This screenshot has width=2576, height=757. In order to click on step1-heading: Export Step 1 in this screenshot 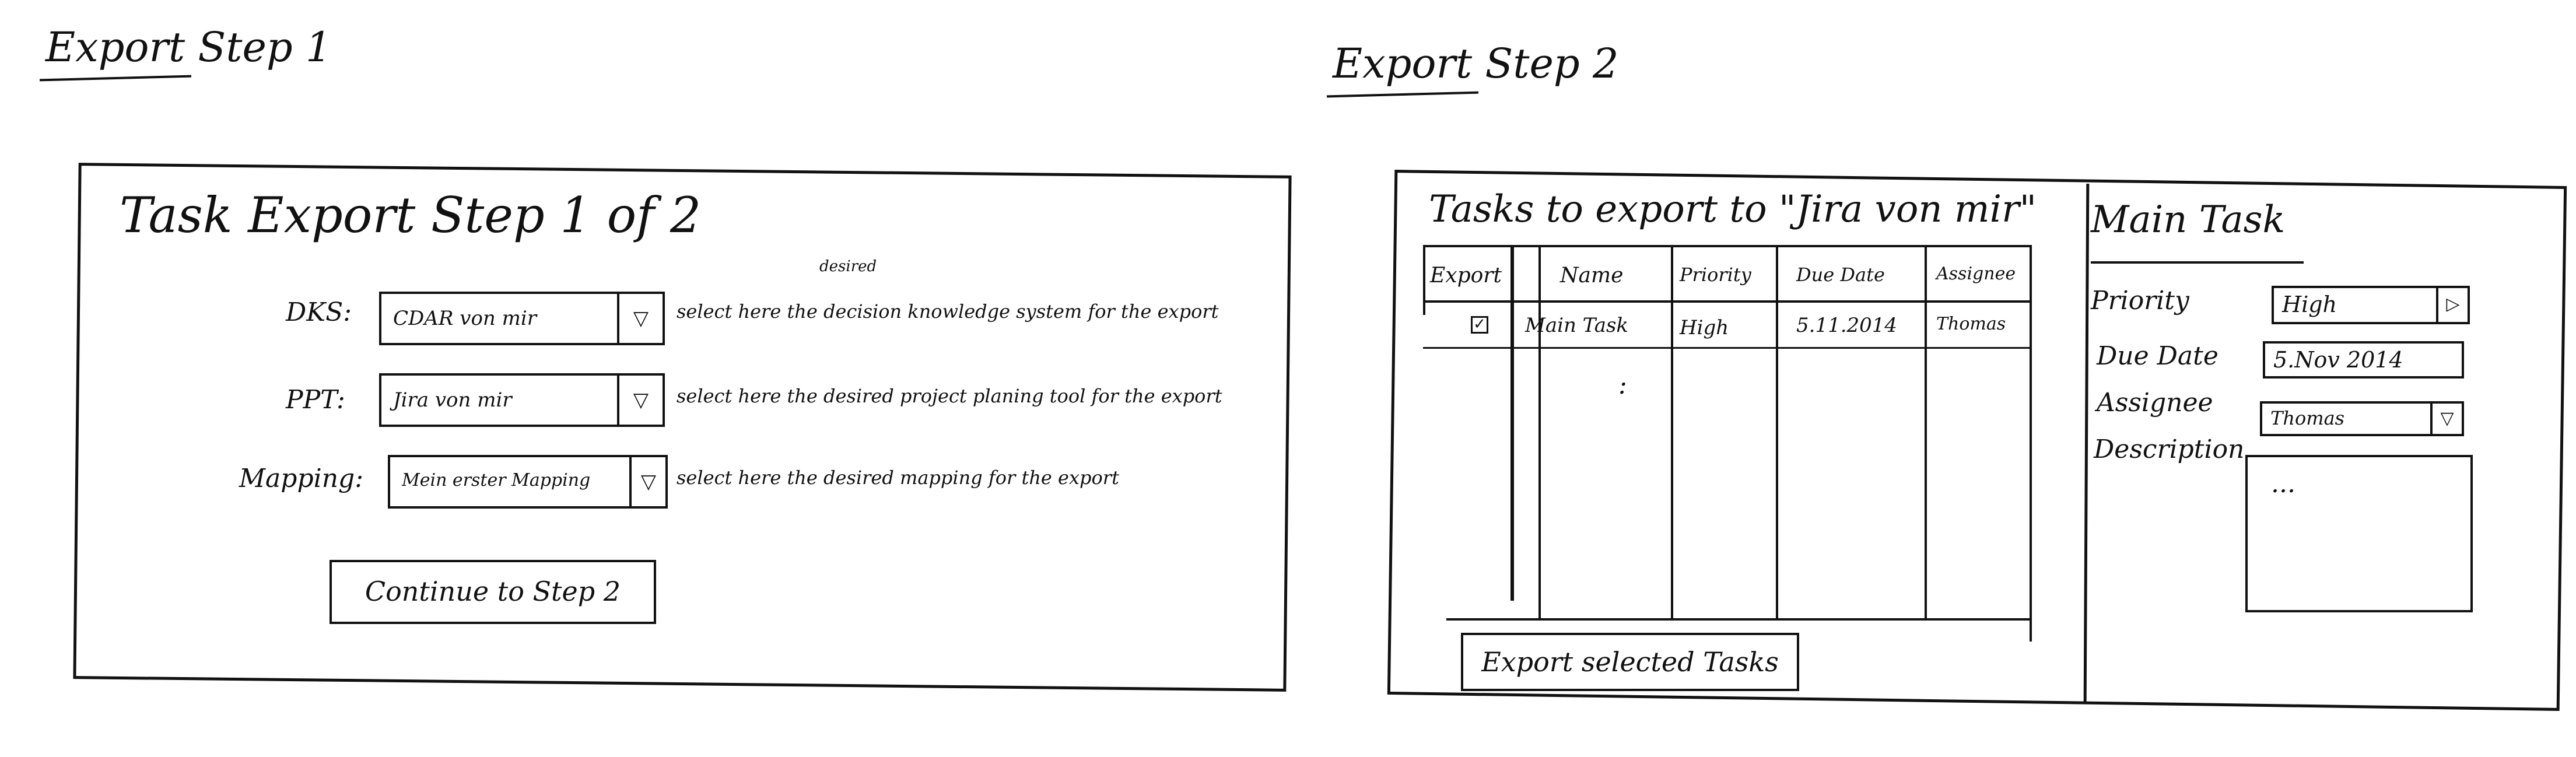, I will do `click(185, 52)`.